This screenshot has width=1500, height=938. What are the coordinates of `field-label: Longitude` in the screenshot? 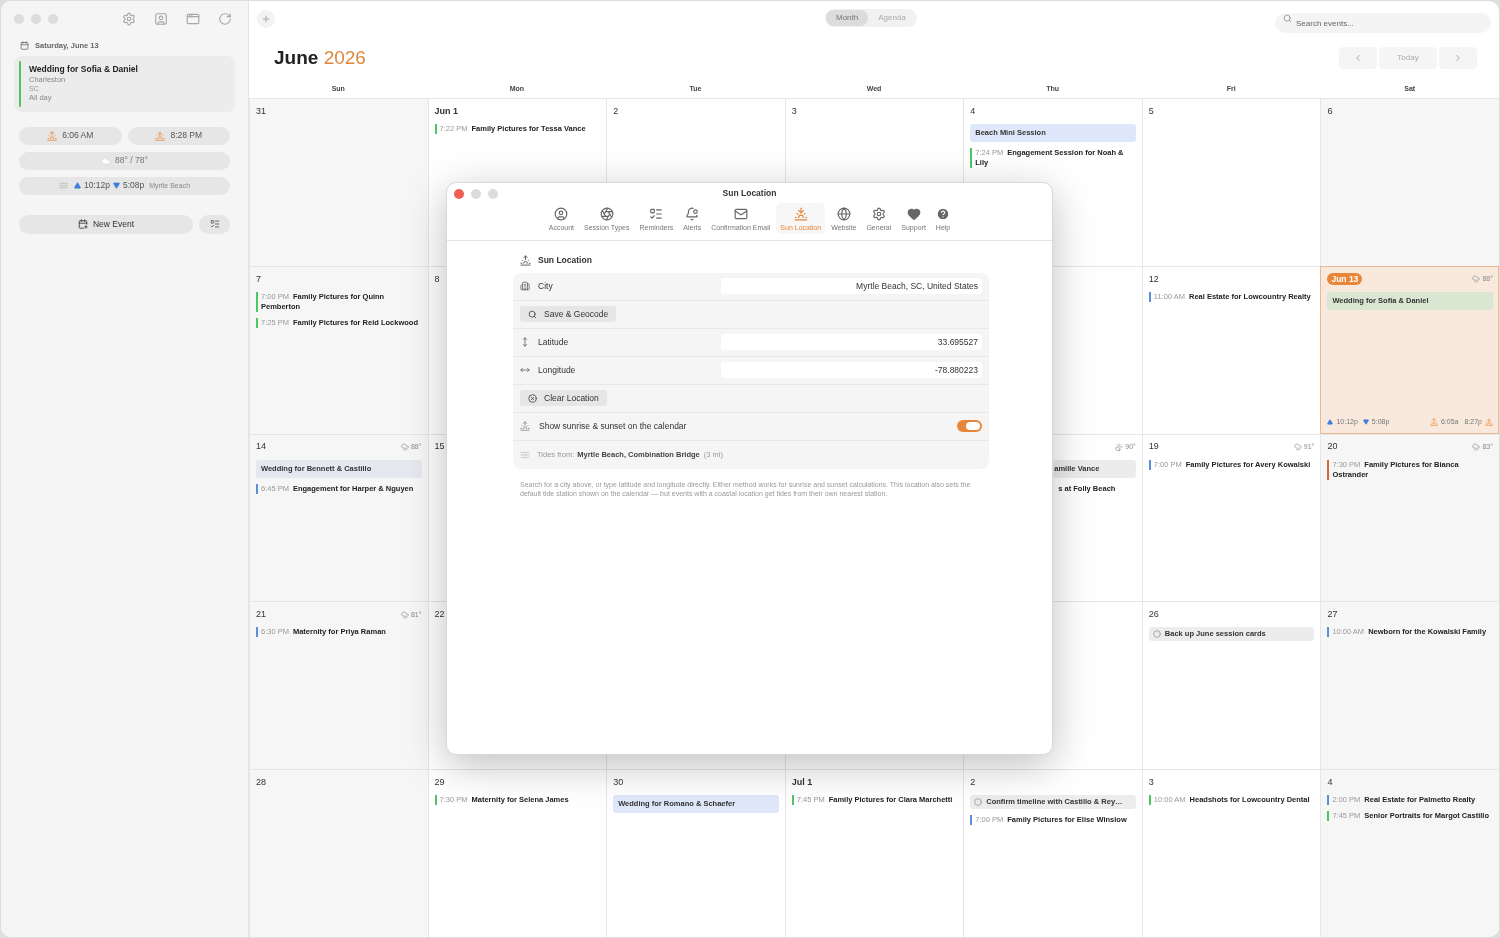 It's located at (557, 370).